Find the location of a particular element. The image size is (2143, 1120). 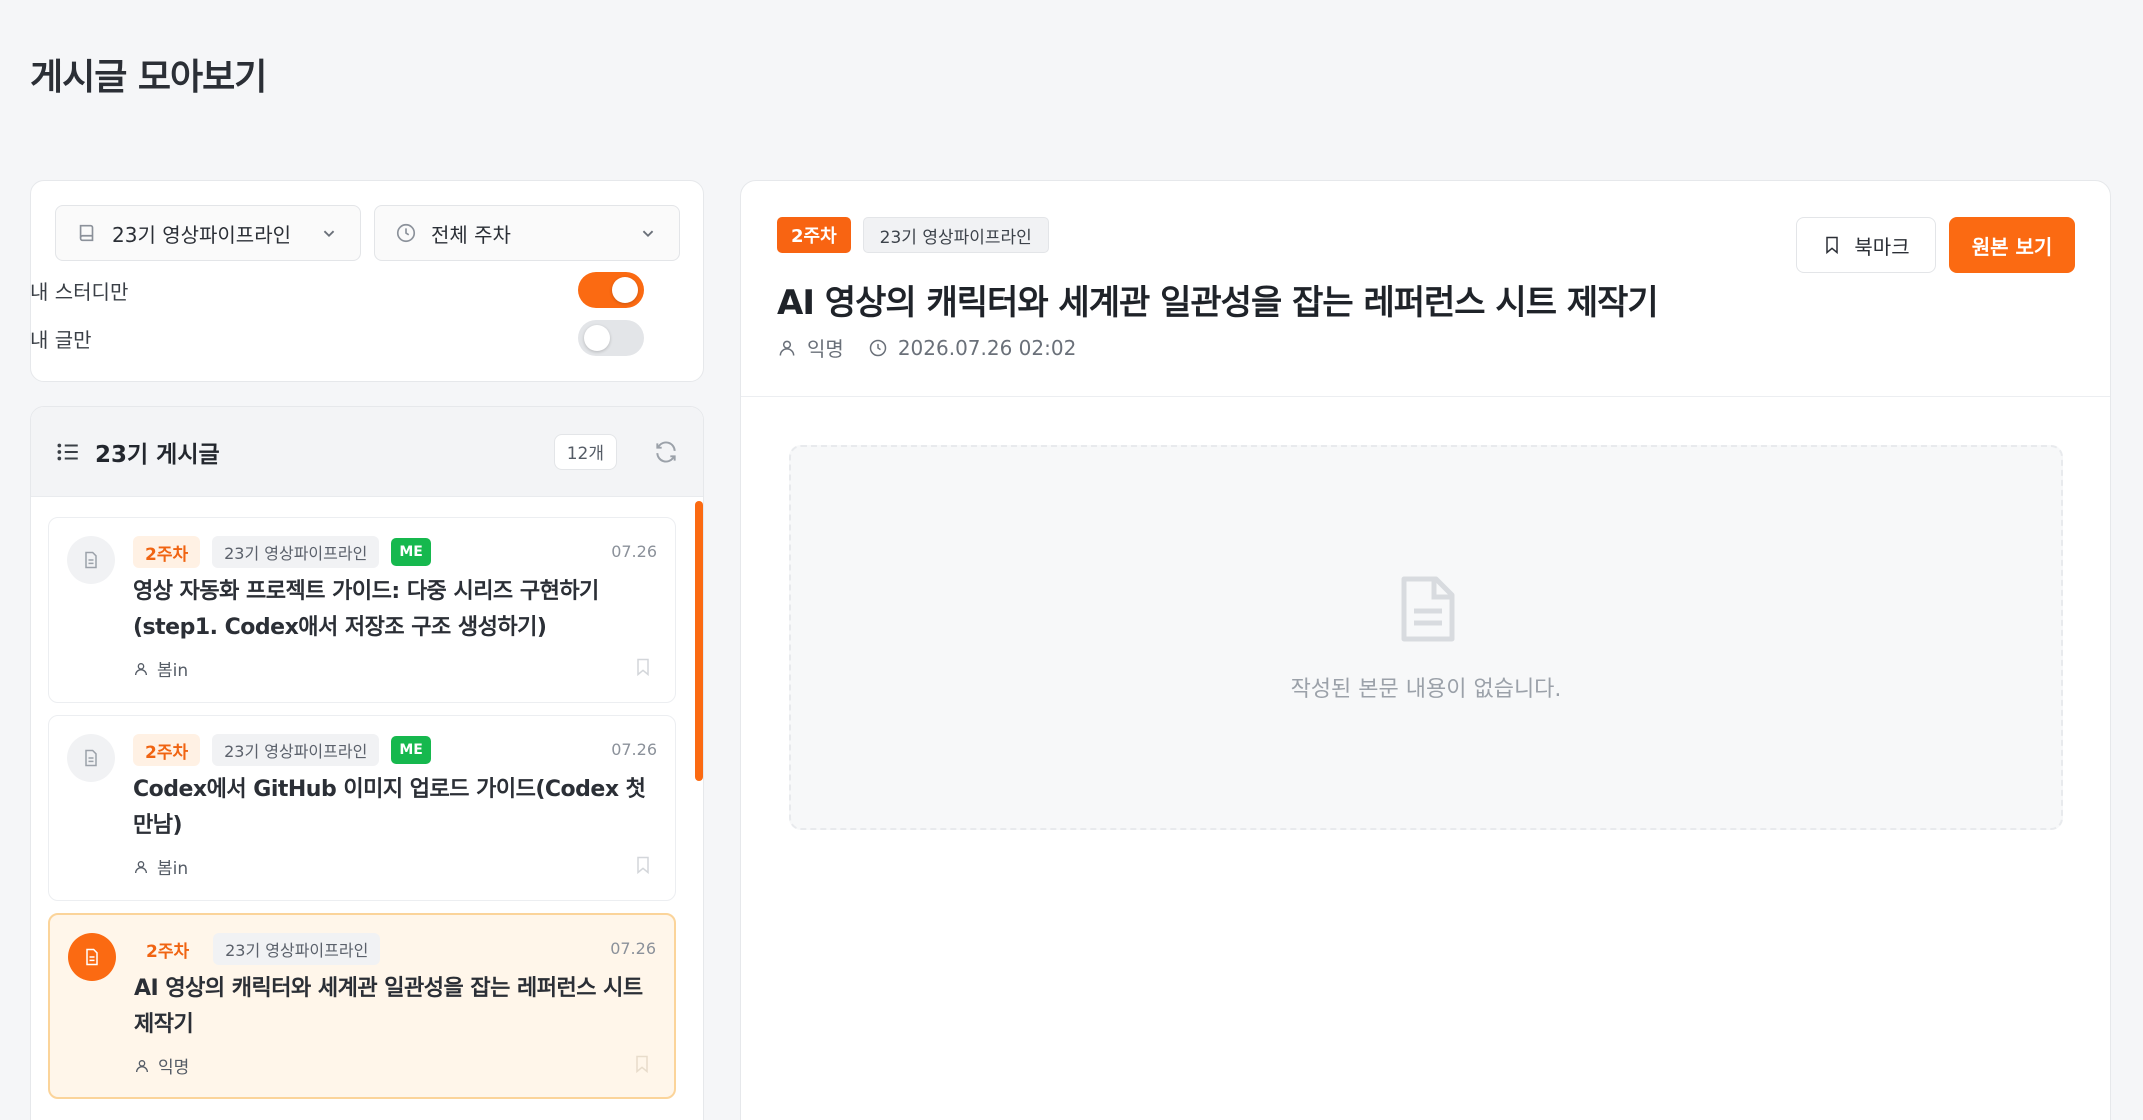

view-original-button: 원본 보기 is located at coordinates (2012, 245).